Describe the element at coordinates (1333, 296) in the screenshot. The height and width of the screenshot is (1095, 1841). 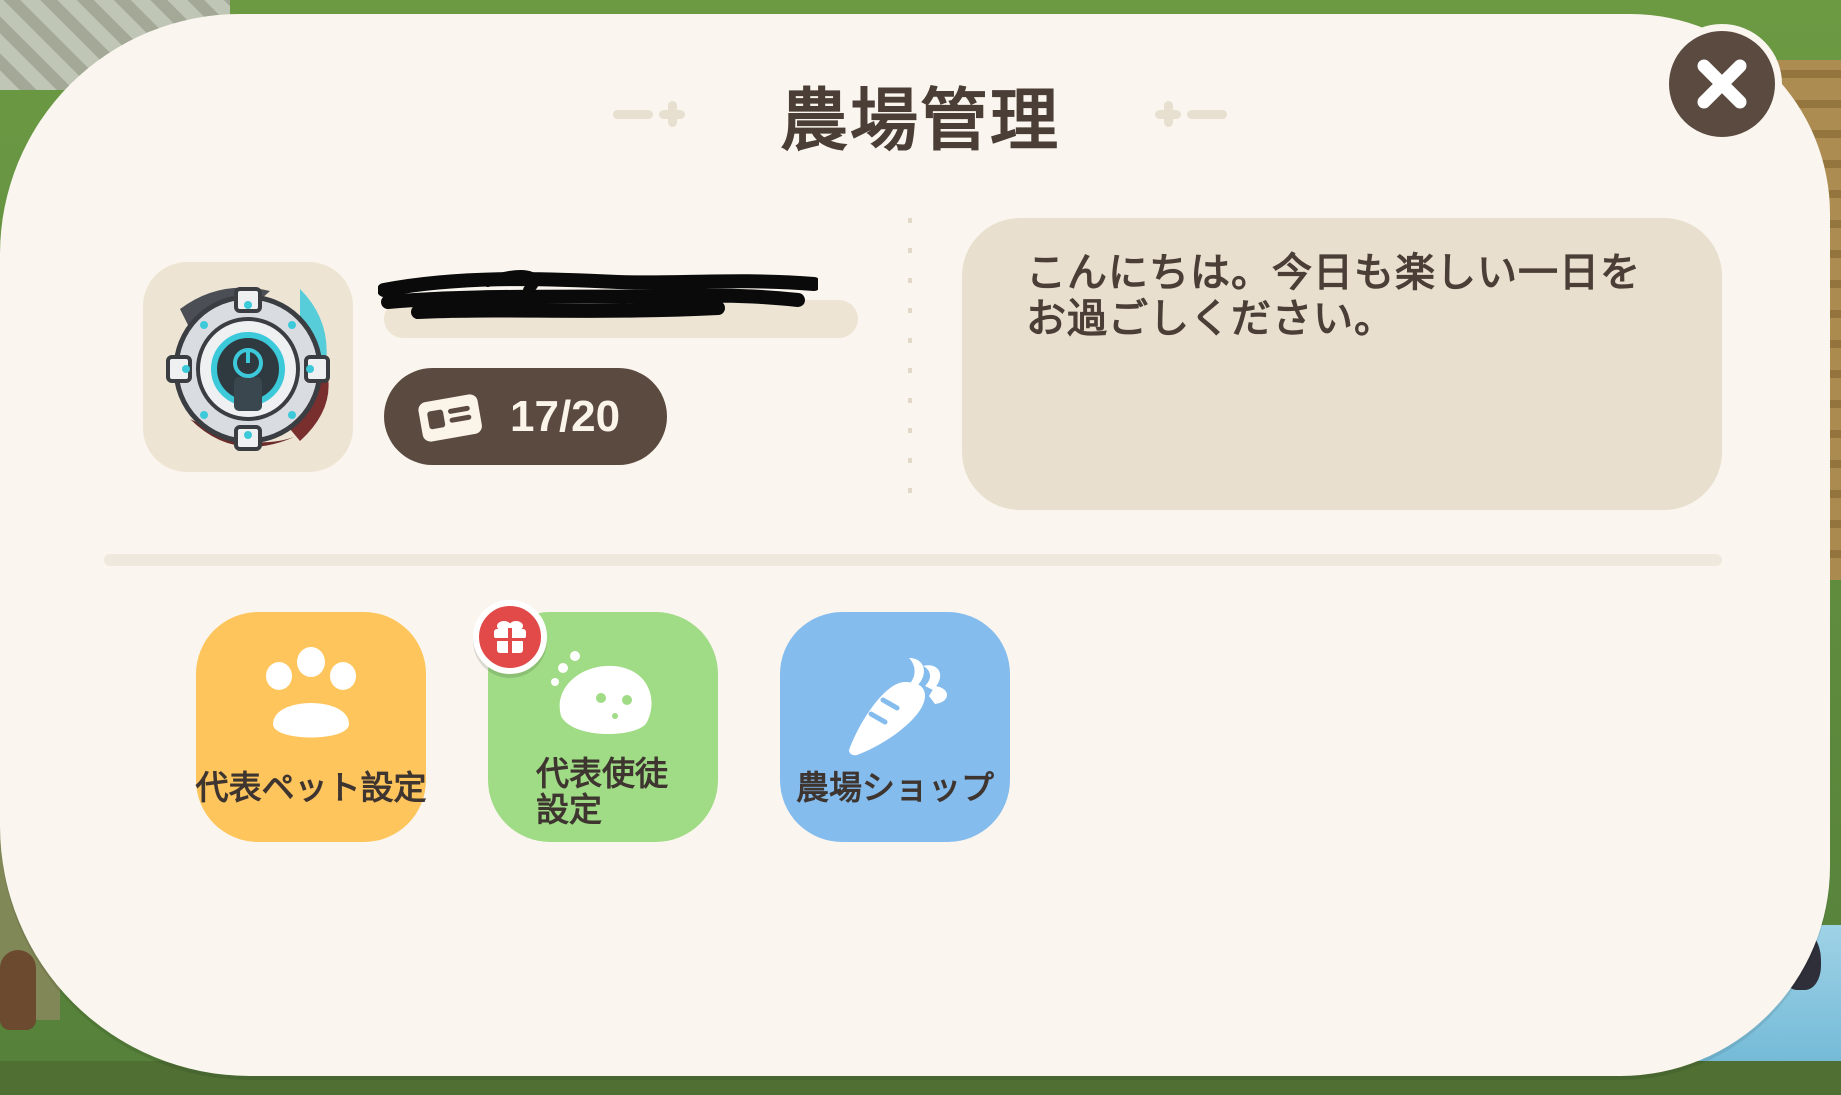
I see `greeting-text: こんにちは。今日も楽しい一日をお過ごしください。` at that location.